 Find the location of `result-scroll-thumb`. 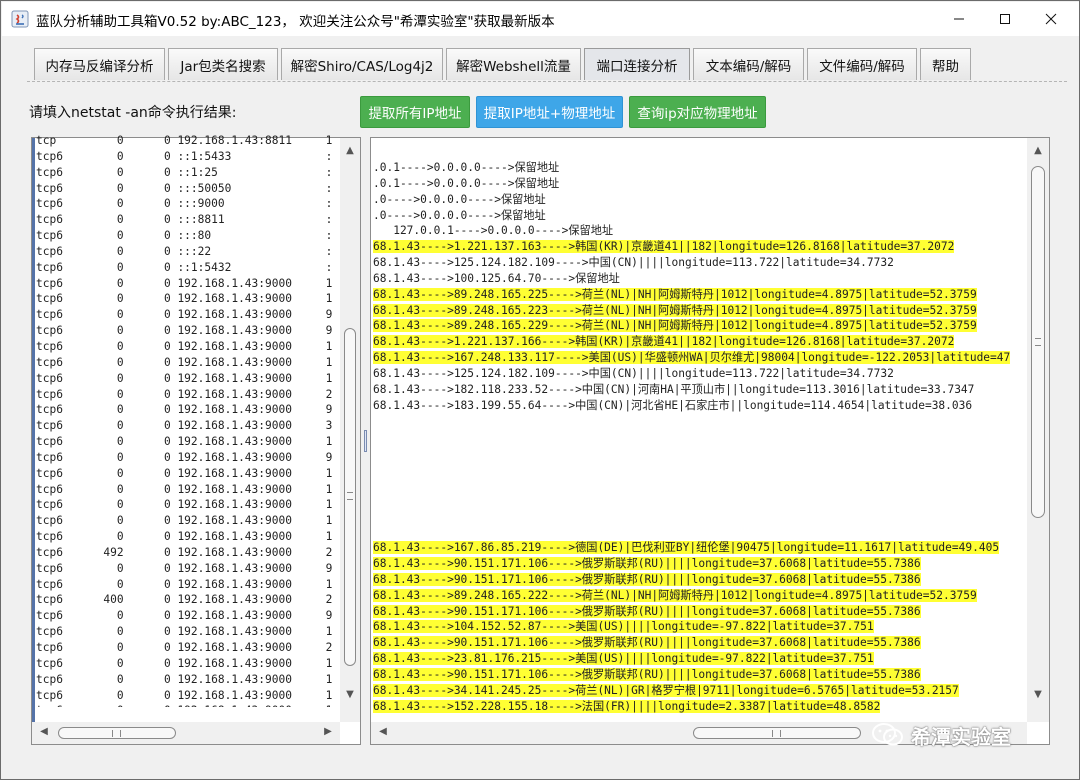

result-scroll-thumb is located at coordinates (1038, 342).